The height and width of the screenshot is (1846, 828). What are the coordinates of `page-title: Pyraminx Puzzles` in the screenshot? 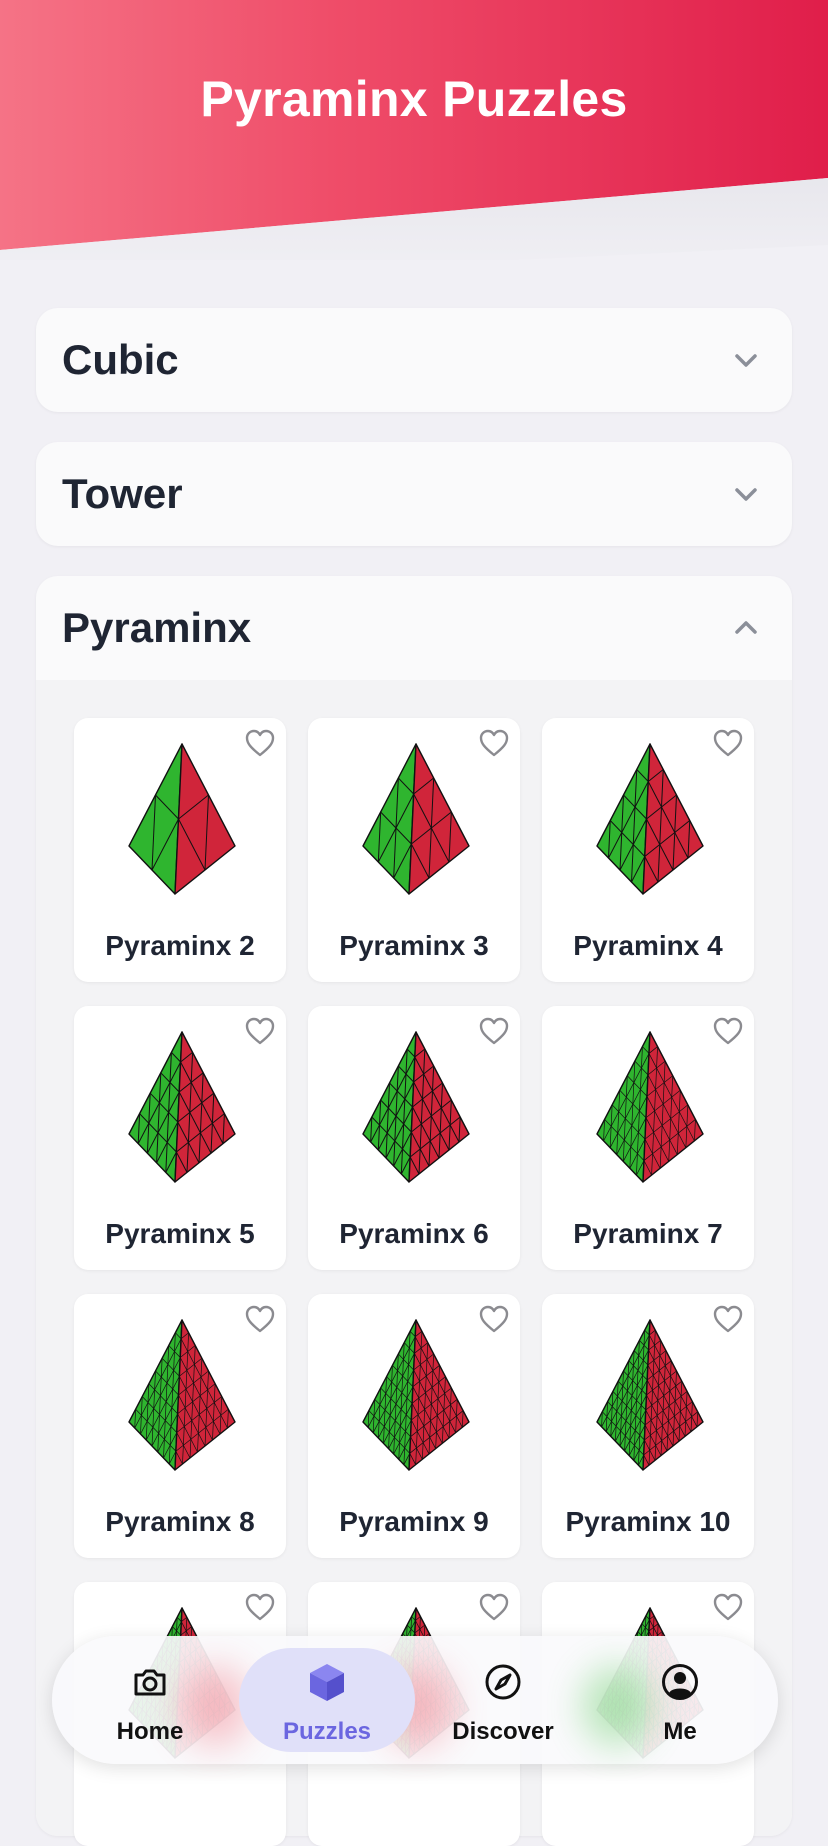 It's located at (414, 99).